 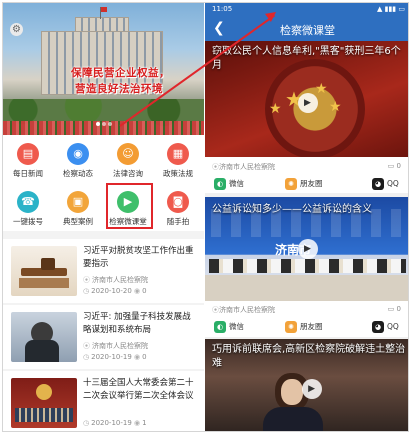 What do you see at coordinates (129, 206) in the screenshot?
I see `highlight-box` at bounding box center [129, 206].